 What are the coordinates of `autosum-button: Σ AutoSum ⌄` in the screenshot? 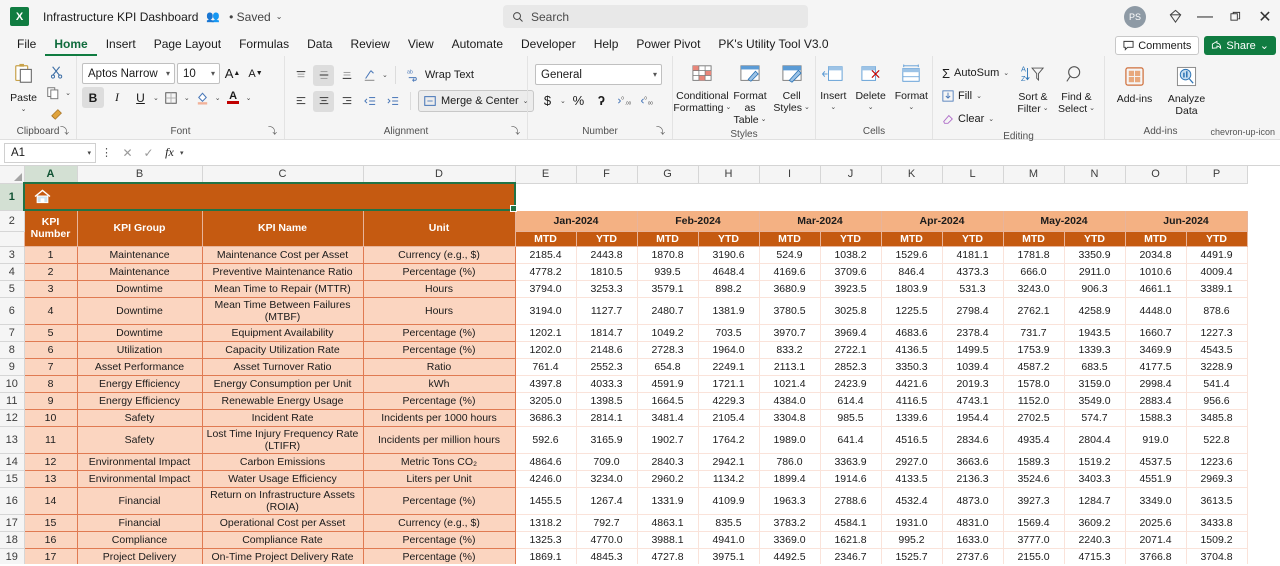 It's located at (975, 73).